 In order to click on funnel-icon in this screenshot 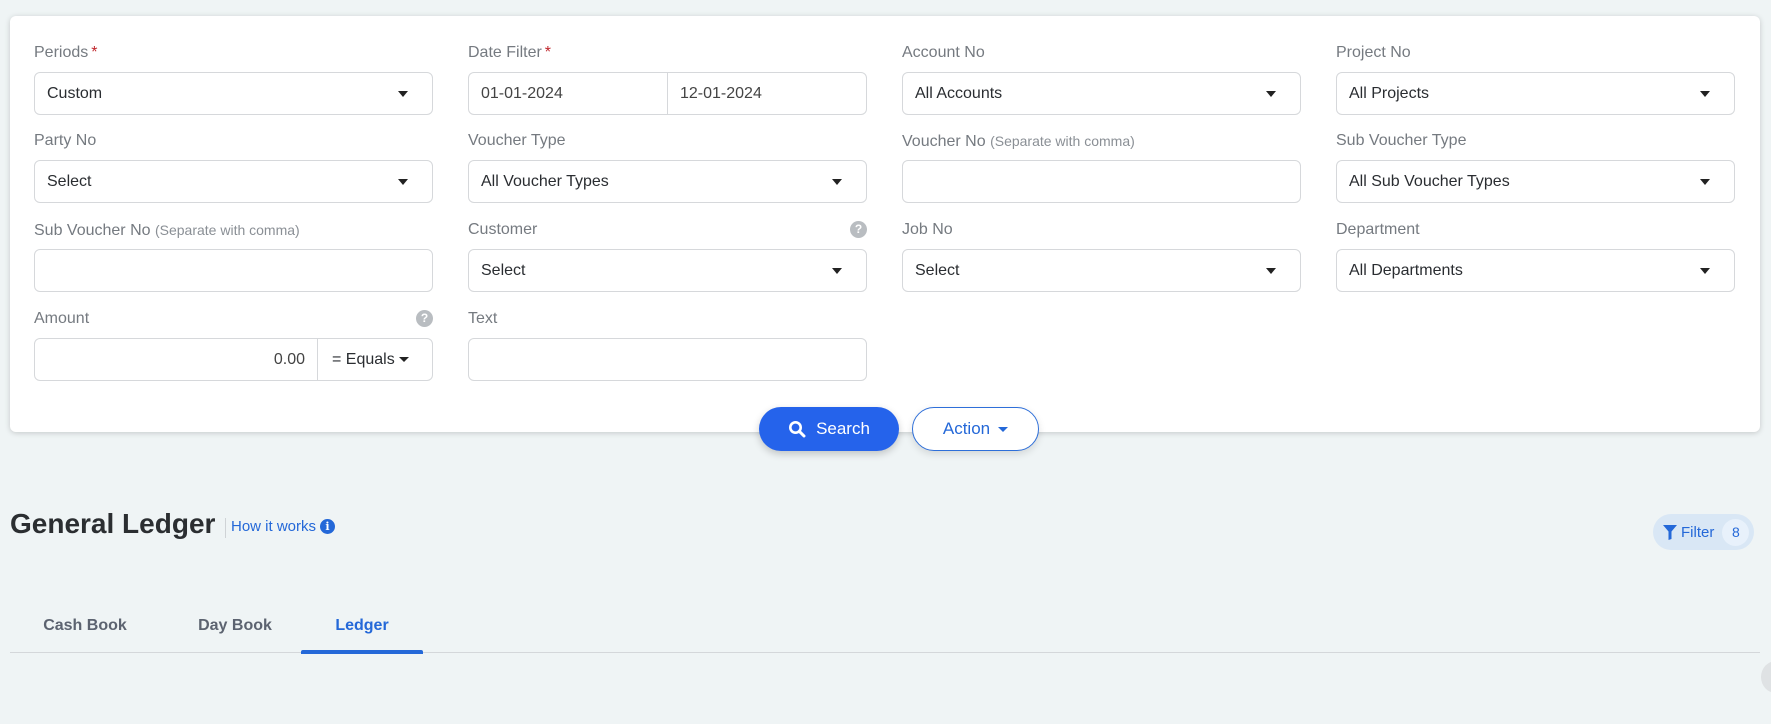, I will do `click(1670, 532)`.